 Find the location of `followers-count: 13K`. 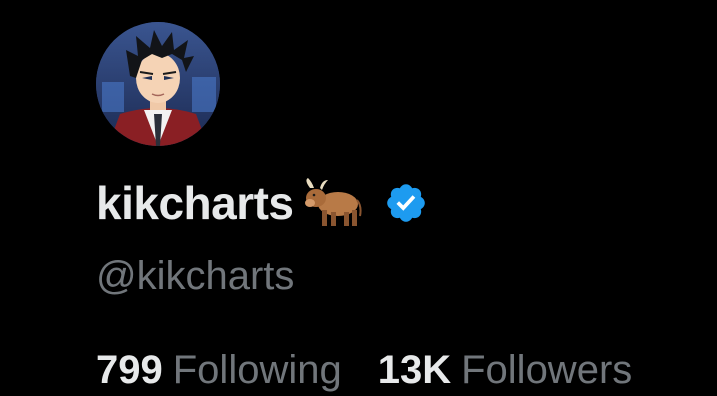

followers-count: 13K is located at coordinates (414, 370).